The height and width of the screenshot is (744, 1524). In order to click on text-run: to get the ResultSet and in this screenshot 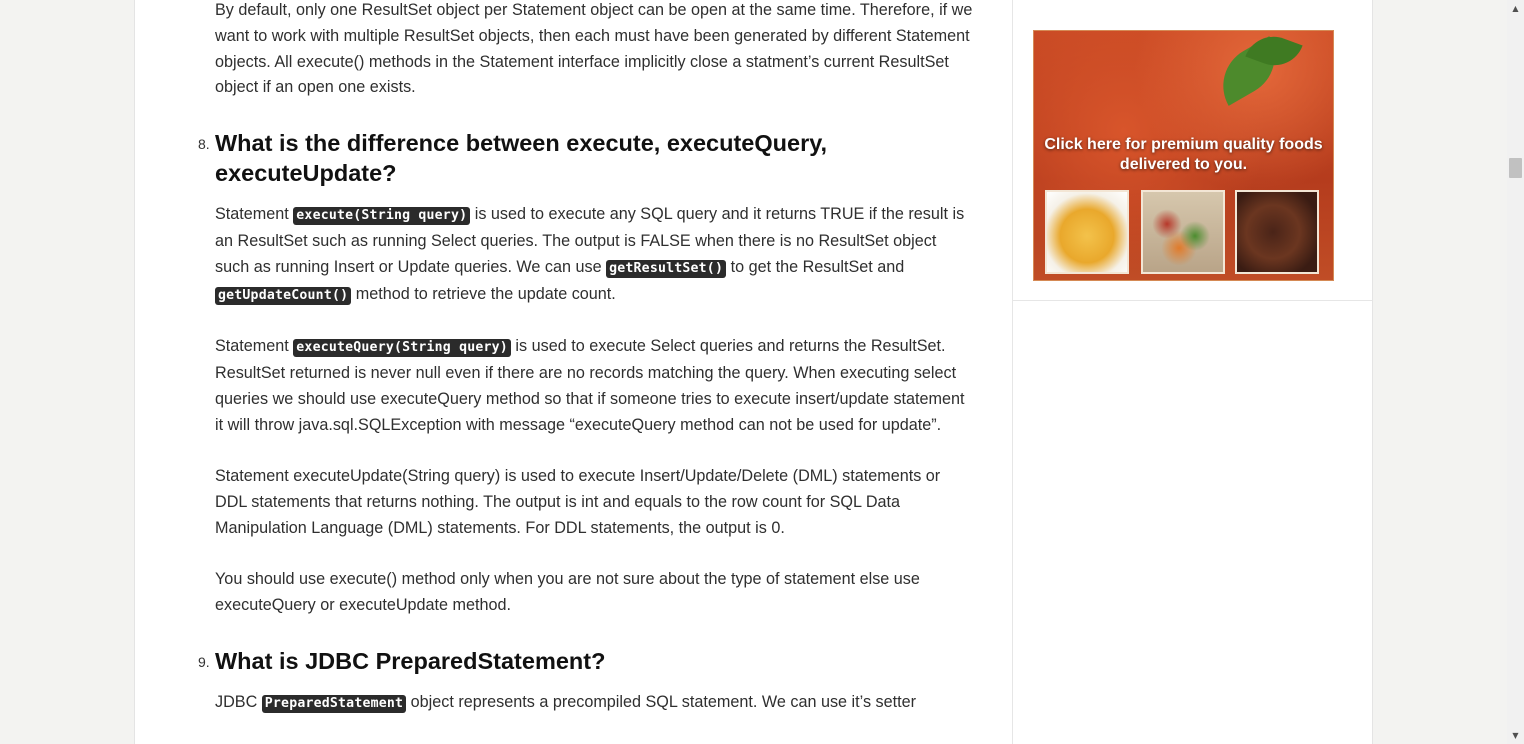, I will do `click(815, 266)`.